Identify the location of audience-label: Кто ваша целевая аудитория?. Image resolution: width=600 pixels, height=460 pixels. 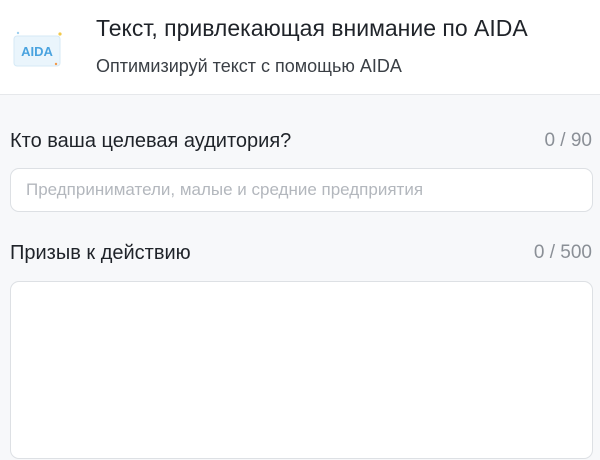
(151, 141).